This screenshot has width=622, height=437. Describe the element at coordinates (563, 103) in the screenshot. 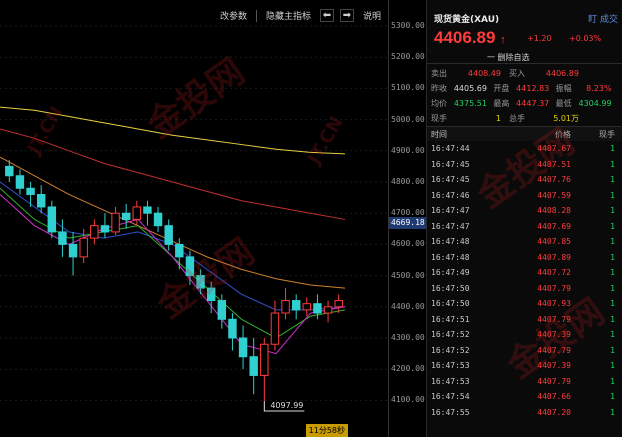

I see `quote-label: 最低` at that location.